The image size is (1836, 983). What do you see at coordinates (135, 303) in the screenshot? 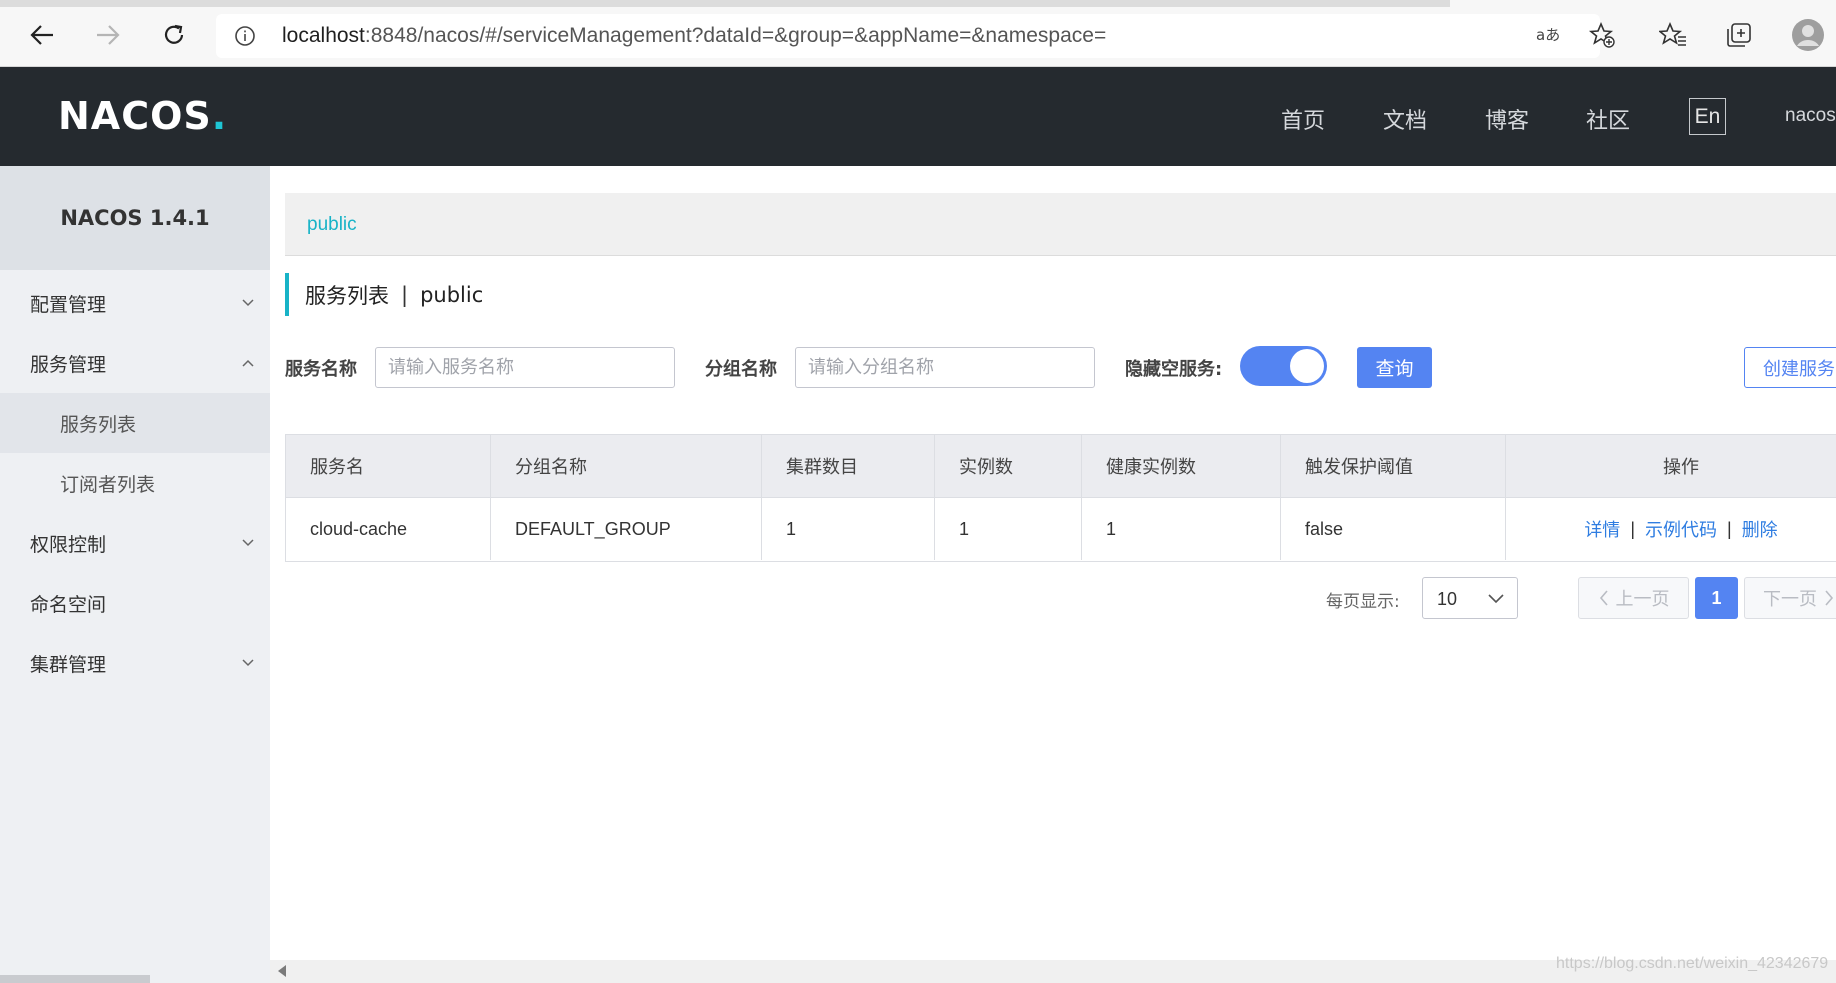
I see `sidebar-item-config-management: 配置管理` at bounding box center [135, 303].